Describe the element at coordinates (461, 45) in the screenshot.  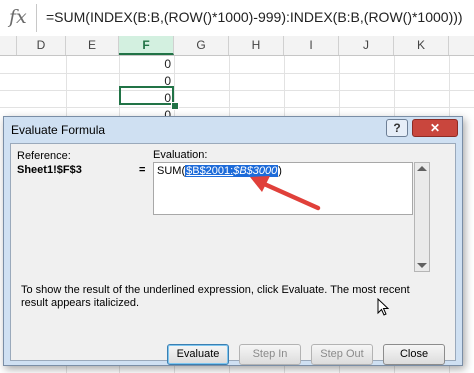
I see `column-header-overflow` at that location.